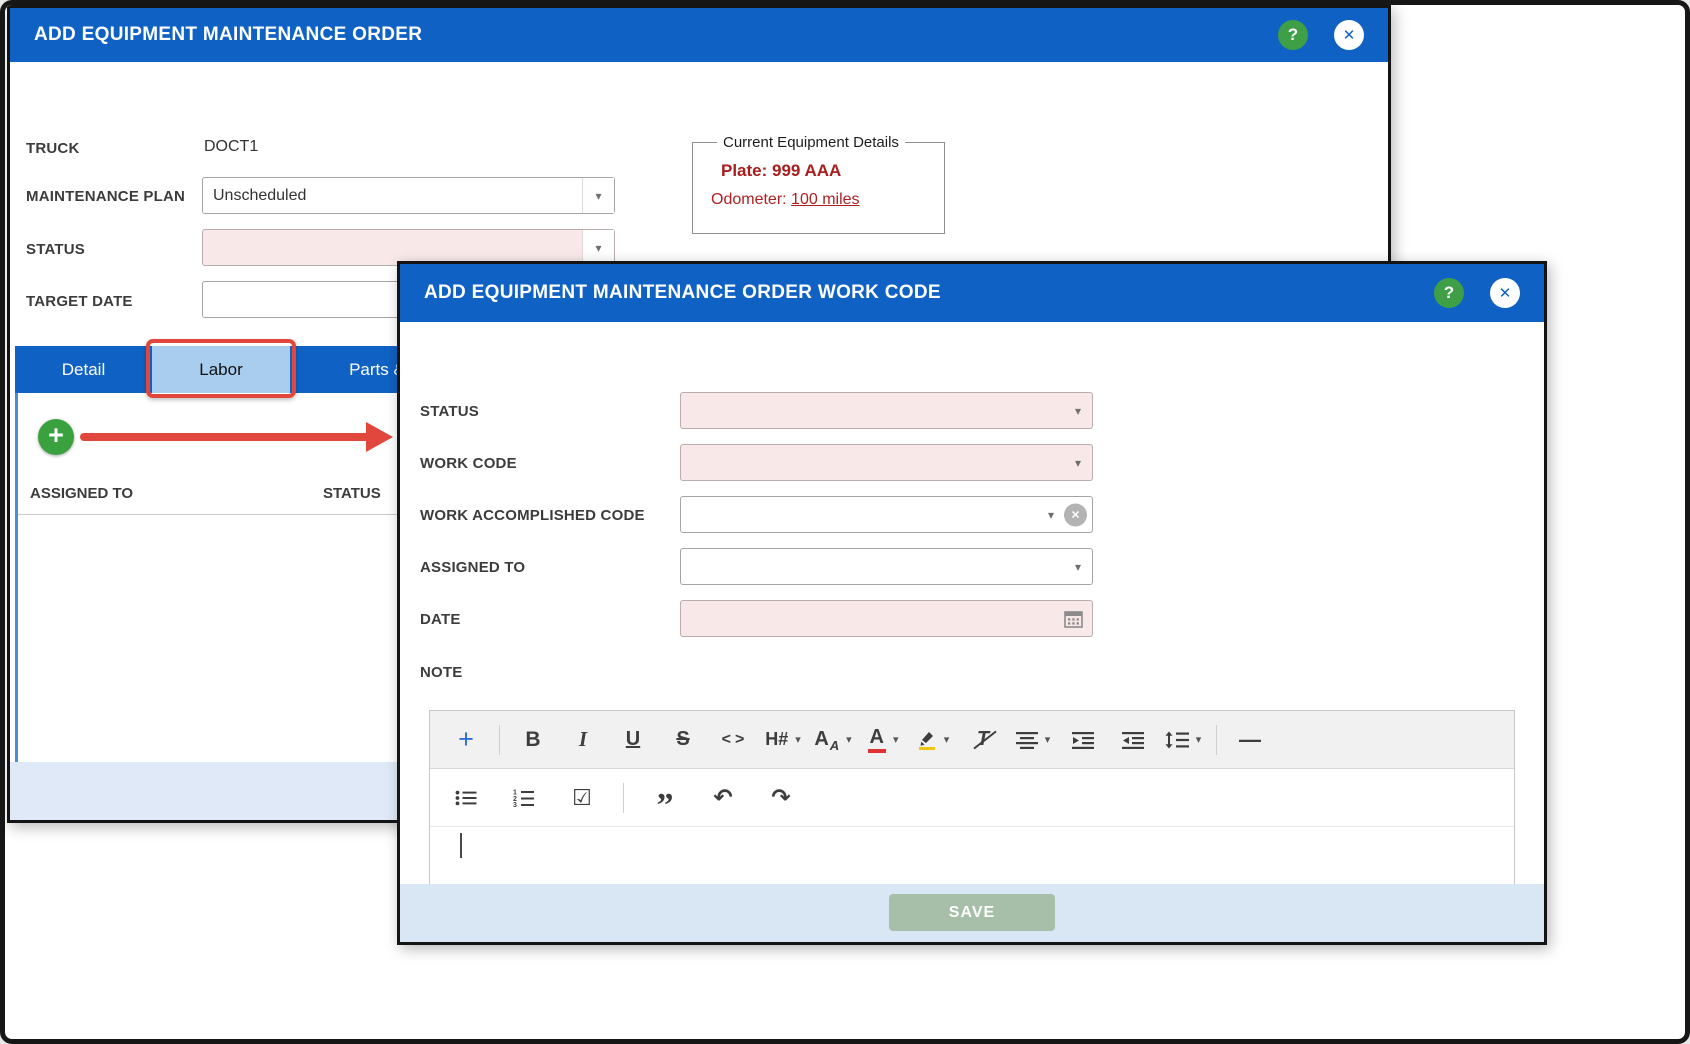 This screenshot has width=1690, height=1044. What do you see at coordinates (699, 35) in the screenshot?
I see `order-modal-titlebar: ADD EQUIPMENT MAINTENANCE ORDER ? ✕` at bounding box center [699, 35].